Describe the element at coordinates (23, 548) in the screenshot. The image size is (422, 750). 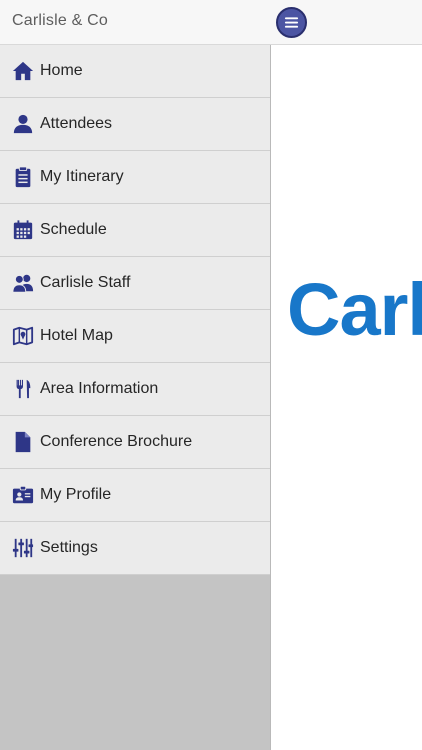
I see `sliders-icon` at that location.